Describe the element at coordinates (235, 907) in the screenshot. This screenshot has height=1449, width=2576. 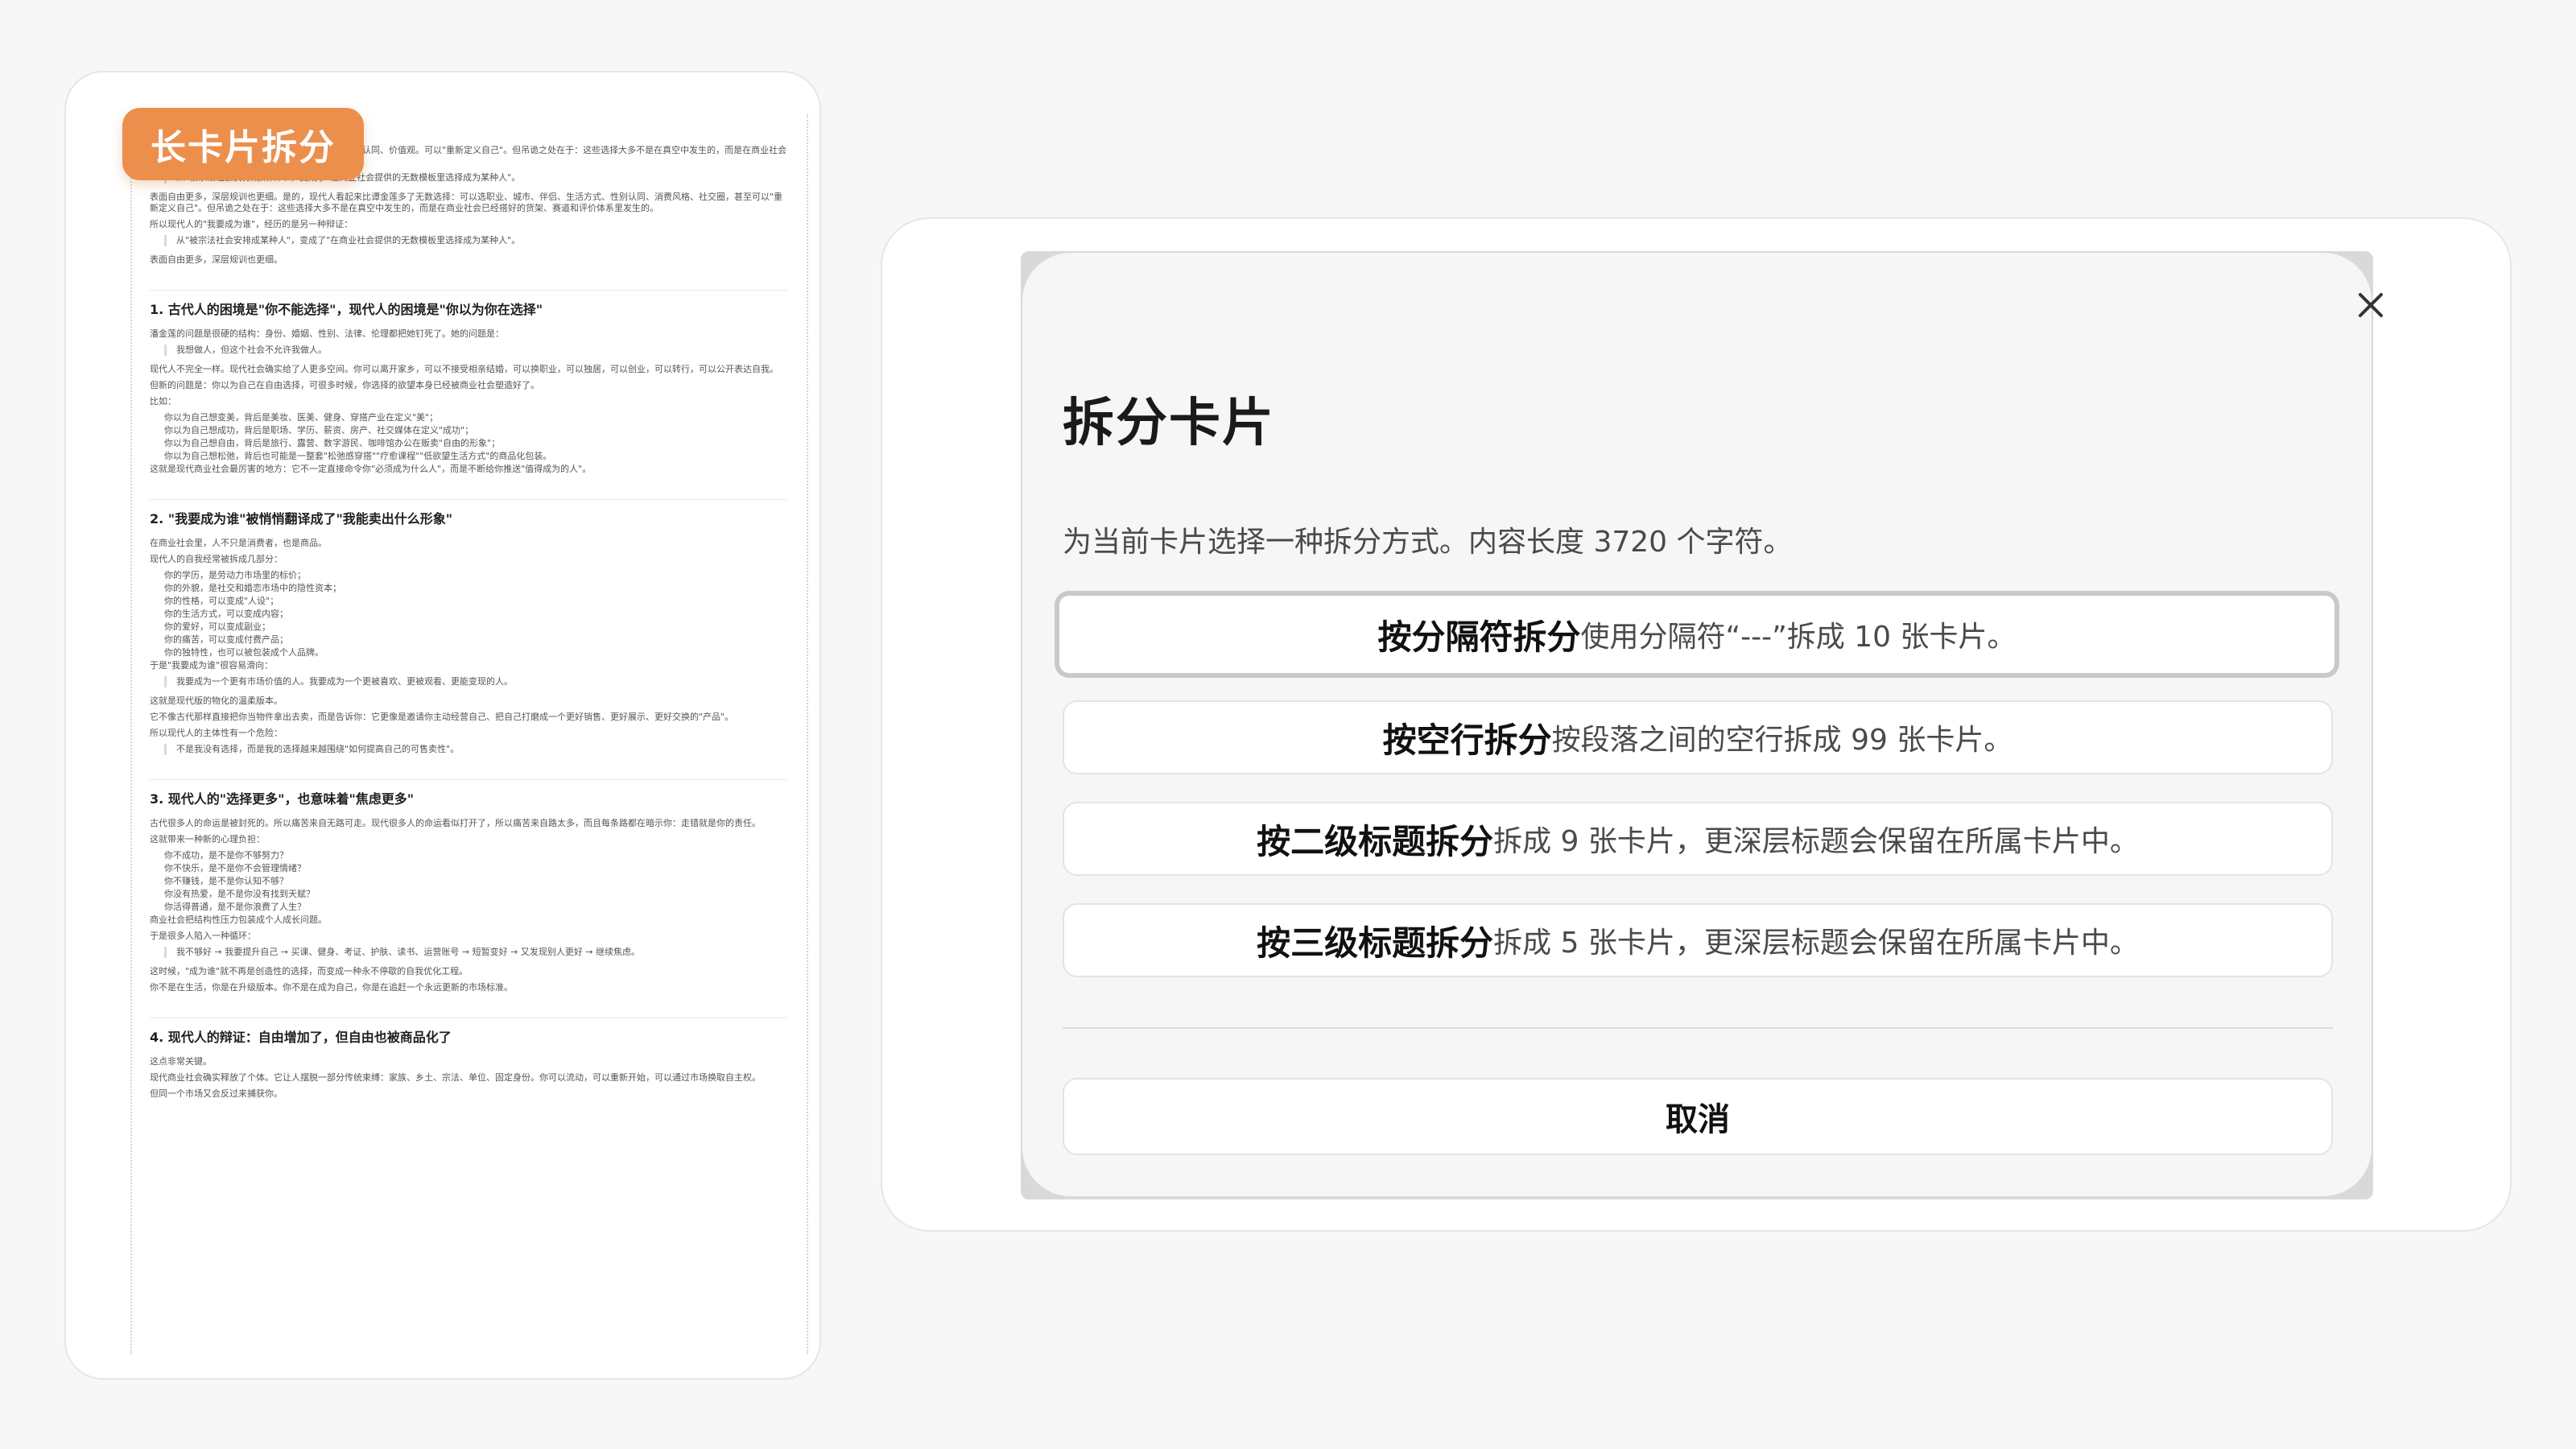
I see `doc-list-item: 你活得普通，是不是你浪费了人生？` at that location.